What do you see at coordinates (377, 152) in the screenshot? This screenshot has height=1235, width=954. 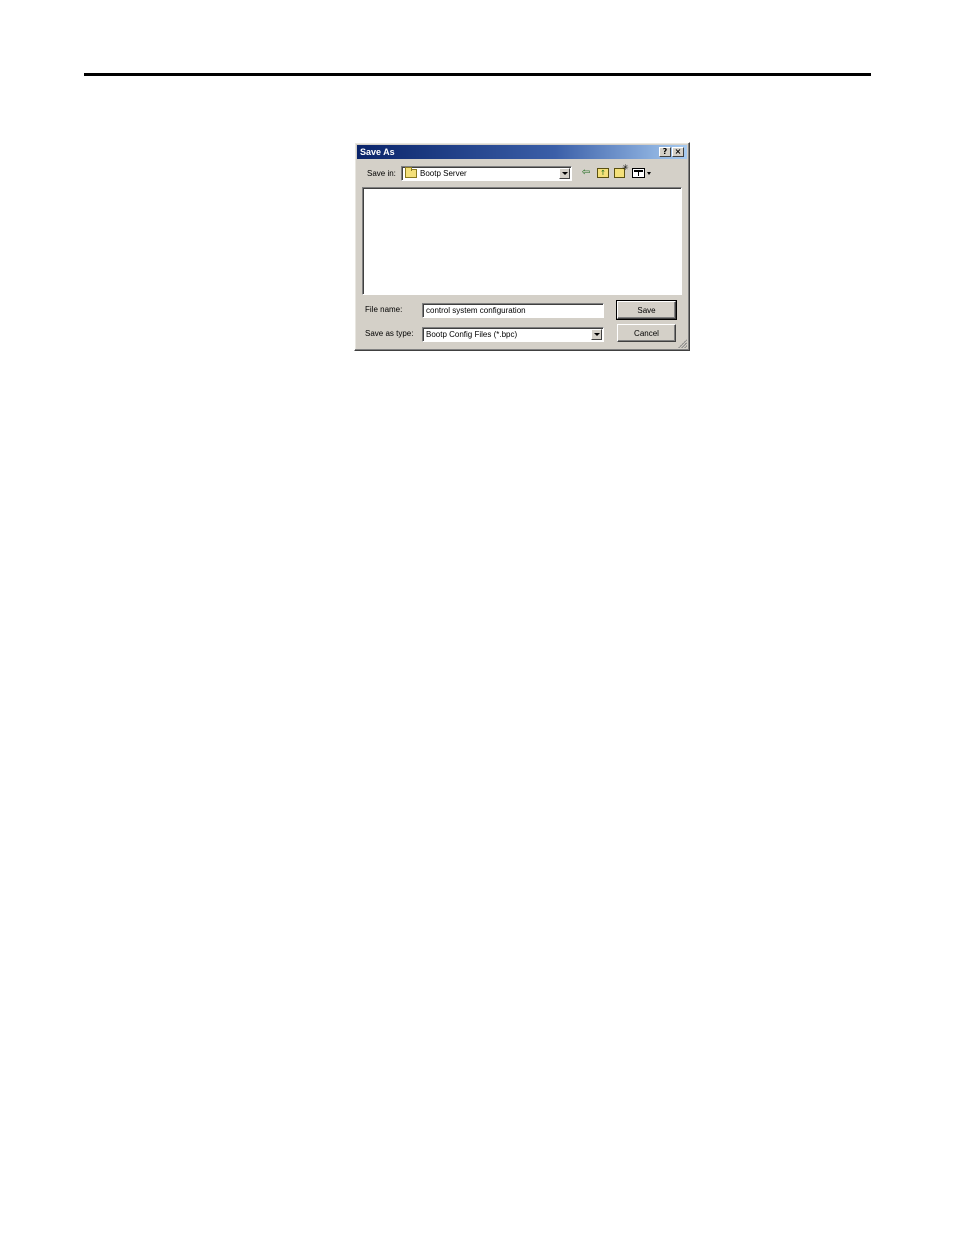 I see `dialog-title: Save As` at bounding box center [377, 152].